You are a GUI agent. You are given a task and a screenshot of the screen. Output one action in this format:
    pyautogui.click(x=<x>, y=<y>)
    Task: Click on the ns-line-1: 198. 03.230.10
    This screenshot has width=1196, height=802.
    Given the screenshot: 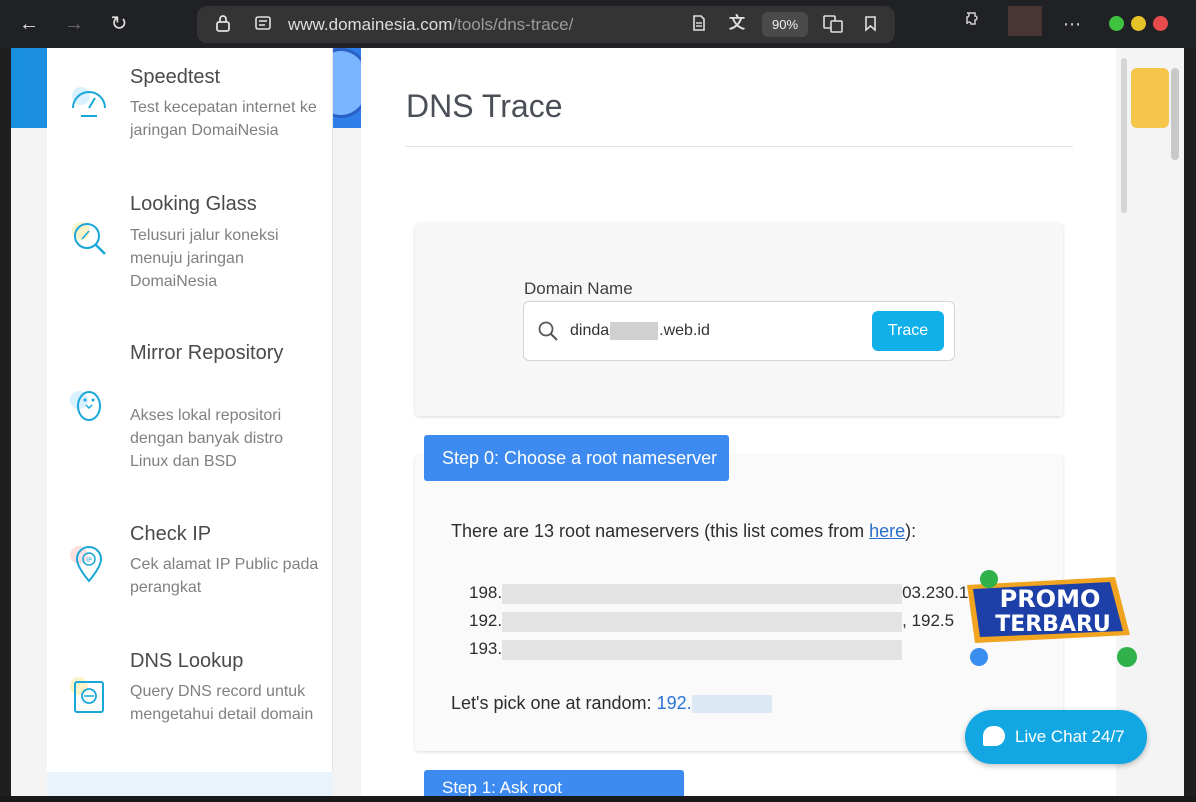 What is the action you would take?
    pyautogui.click(x=723, y=593)
    